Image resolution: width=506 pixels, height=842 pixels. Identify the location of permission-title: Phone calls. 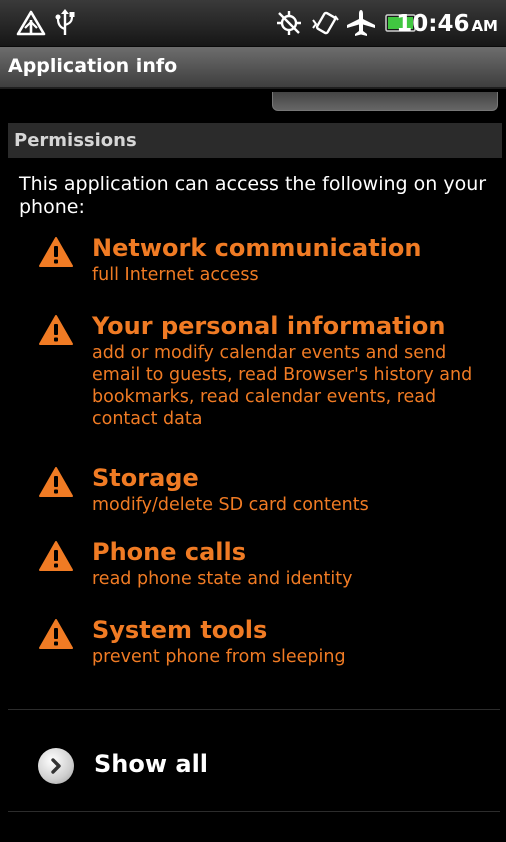
(169, 552).